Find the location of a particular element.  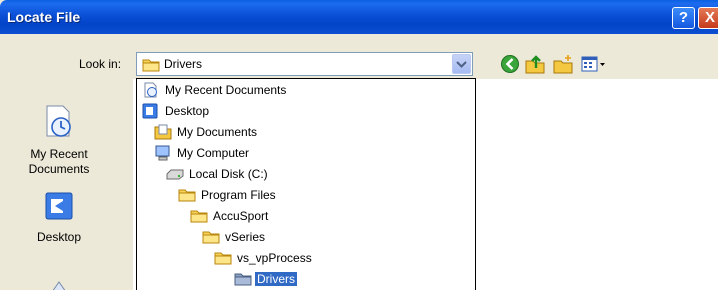

dropdown-item-desktop: Desktop is located at coordinates (176, 111).